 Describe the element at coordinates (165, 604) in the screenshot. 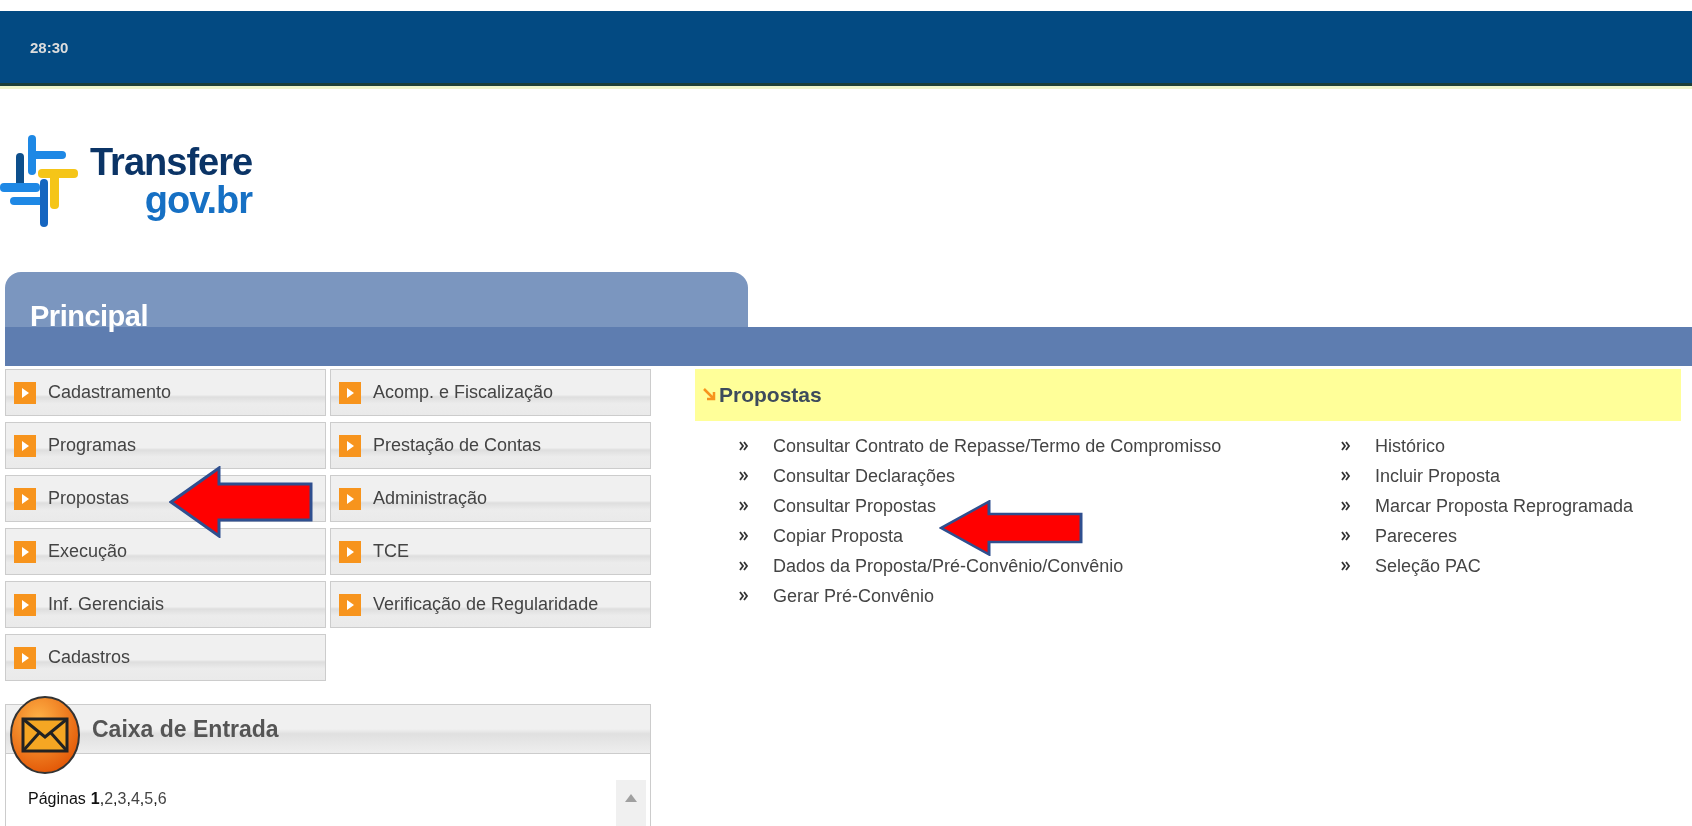

I see `menu-button: Inf. Gerenciais` at that location.